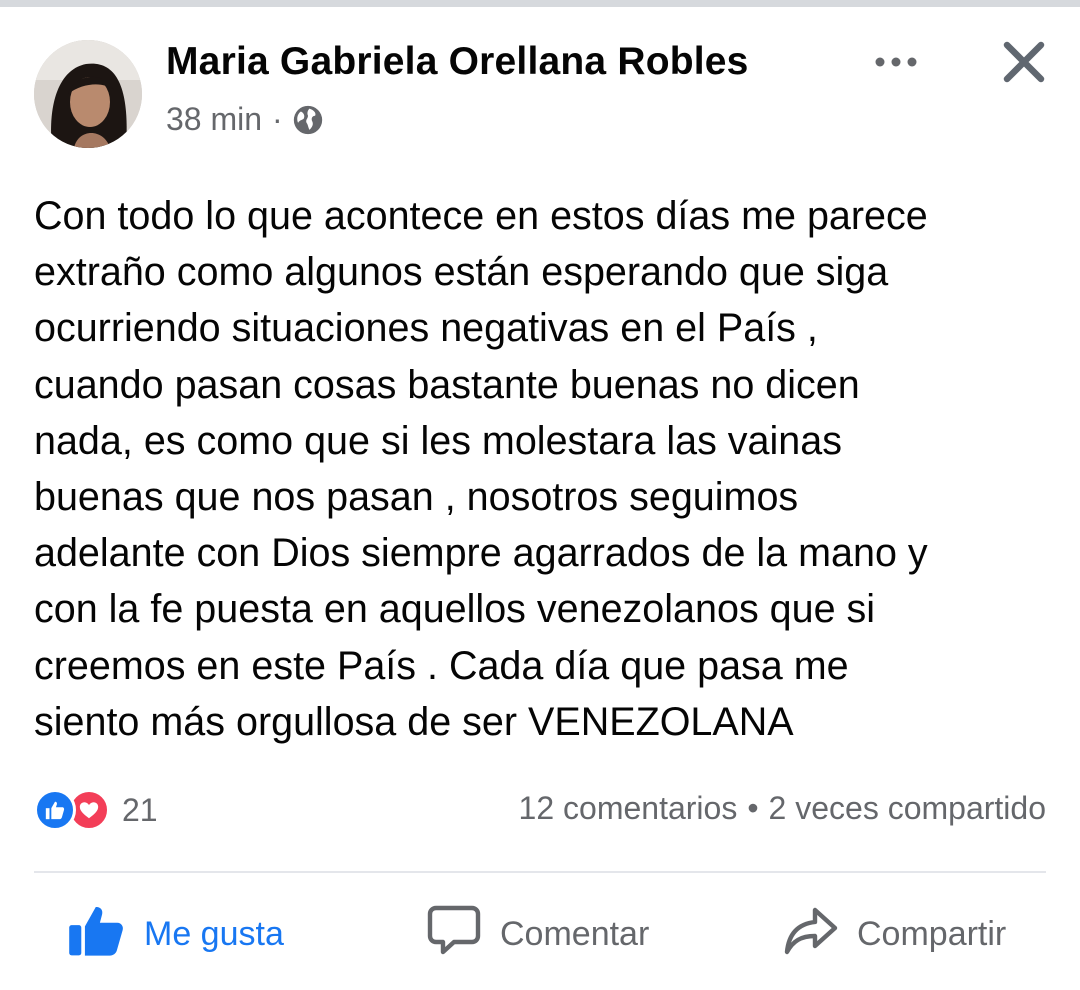  Describe the element at coordinates (308, 120) in the screenshot. I see `globe-icon` at that location.